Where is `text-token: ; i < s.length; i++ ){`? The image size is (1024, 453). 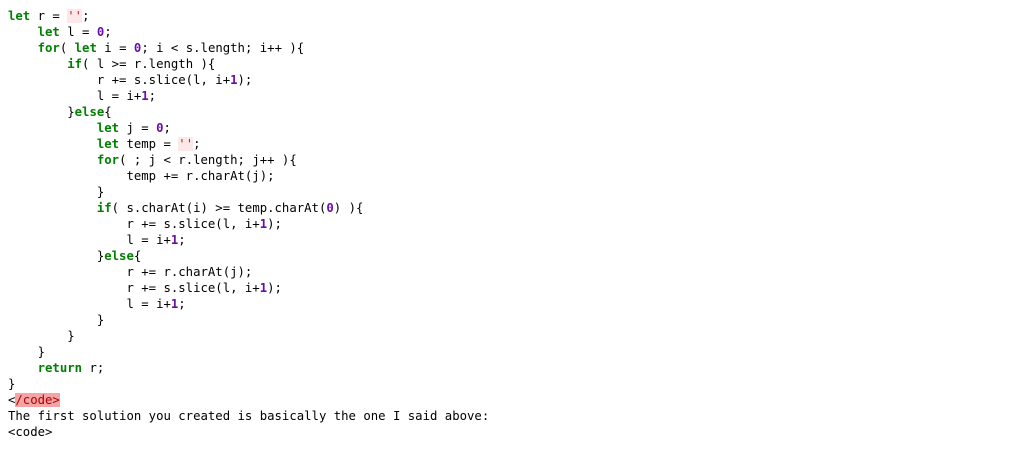 text-token: ; i < s.length; i++ ){ is located at coordinates (223, 48).